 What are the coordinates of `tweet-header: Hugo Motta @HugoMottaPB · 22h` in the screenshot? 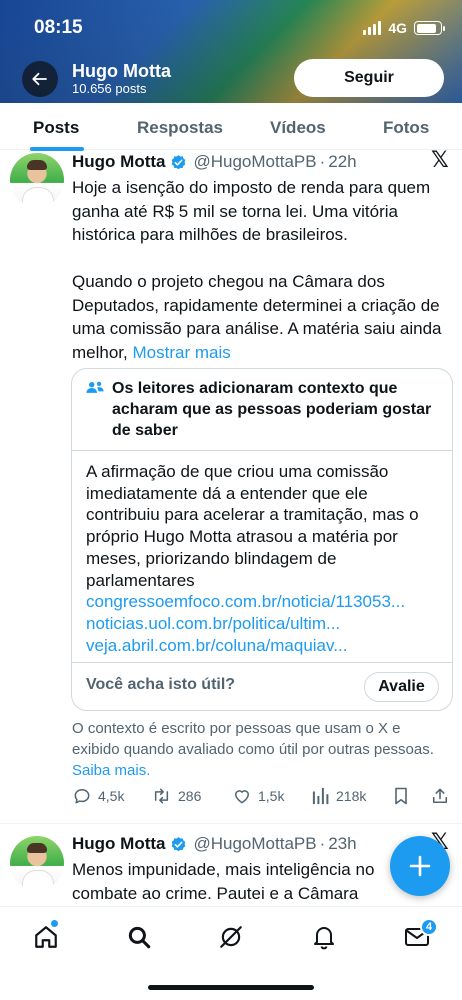 It's located at (214, 162).